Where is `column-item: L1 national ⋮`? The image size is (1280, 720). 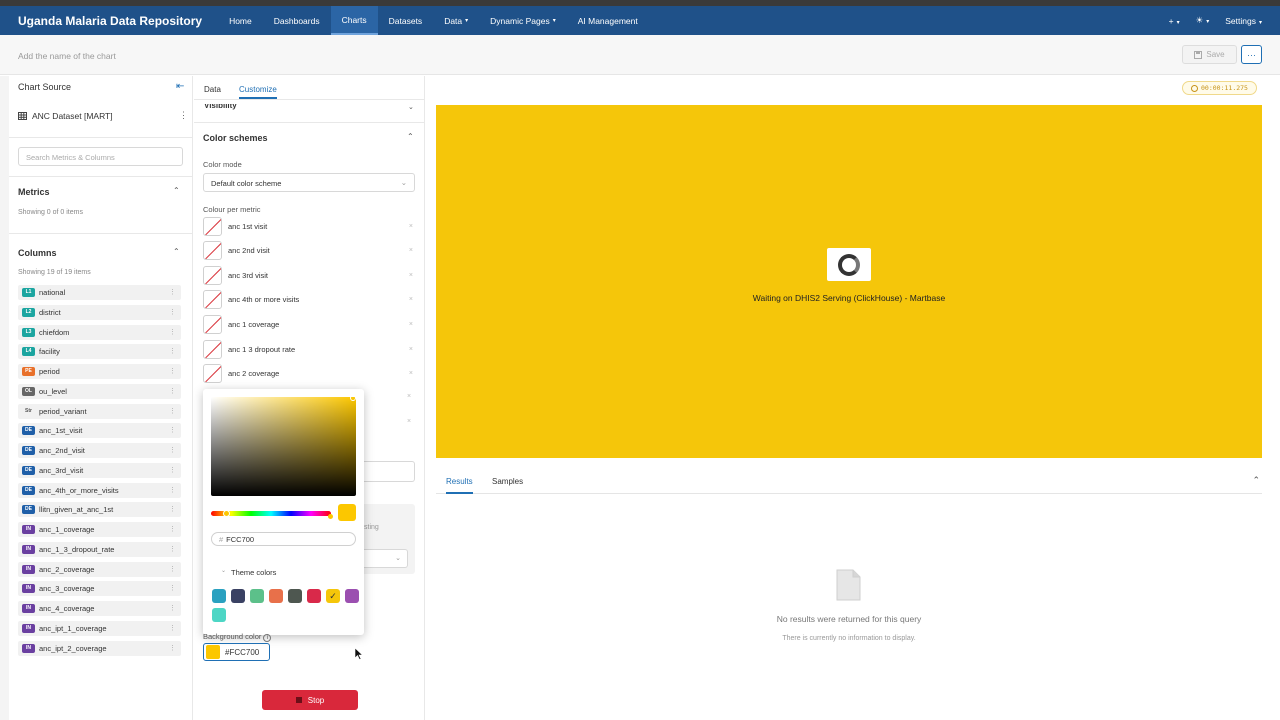
column-item: L1 national ⋮ is located at coordinates (99, 292).